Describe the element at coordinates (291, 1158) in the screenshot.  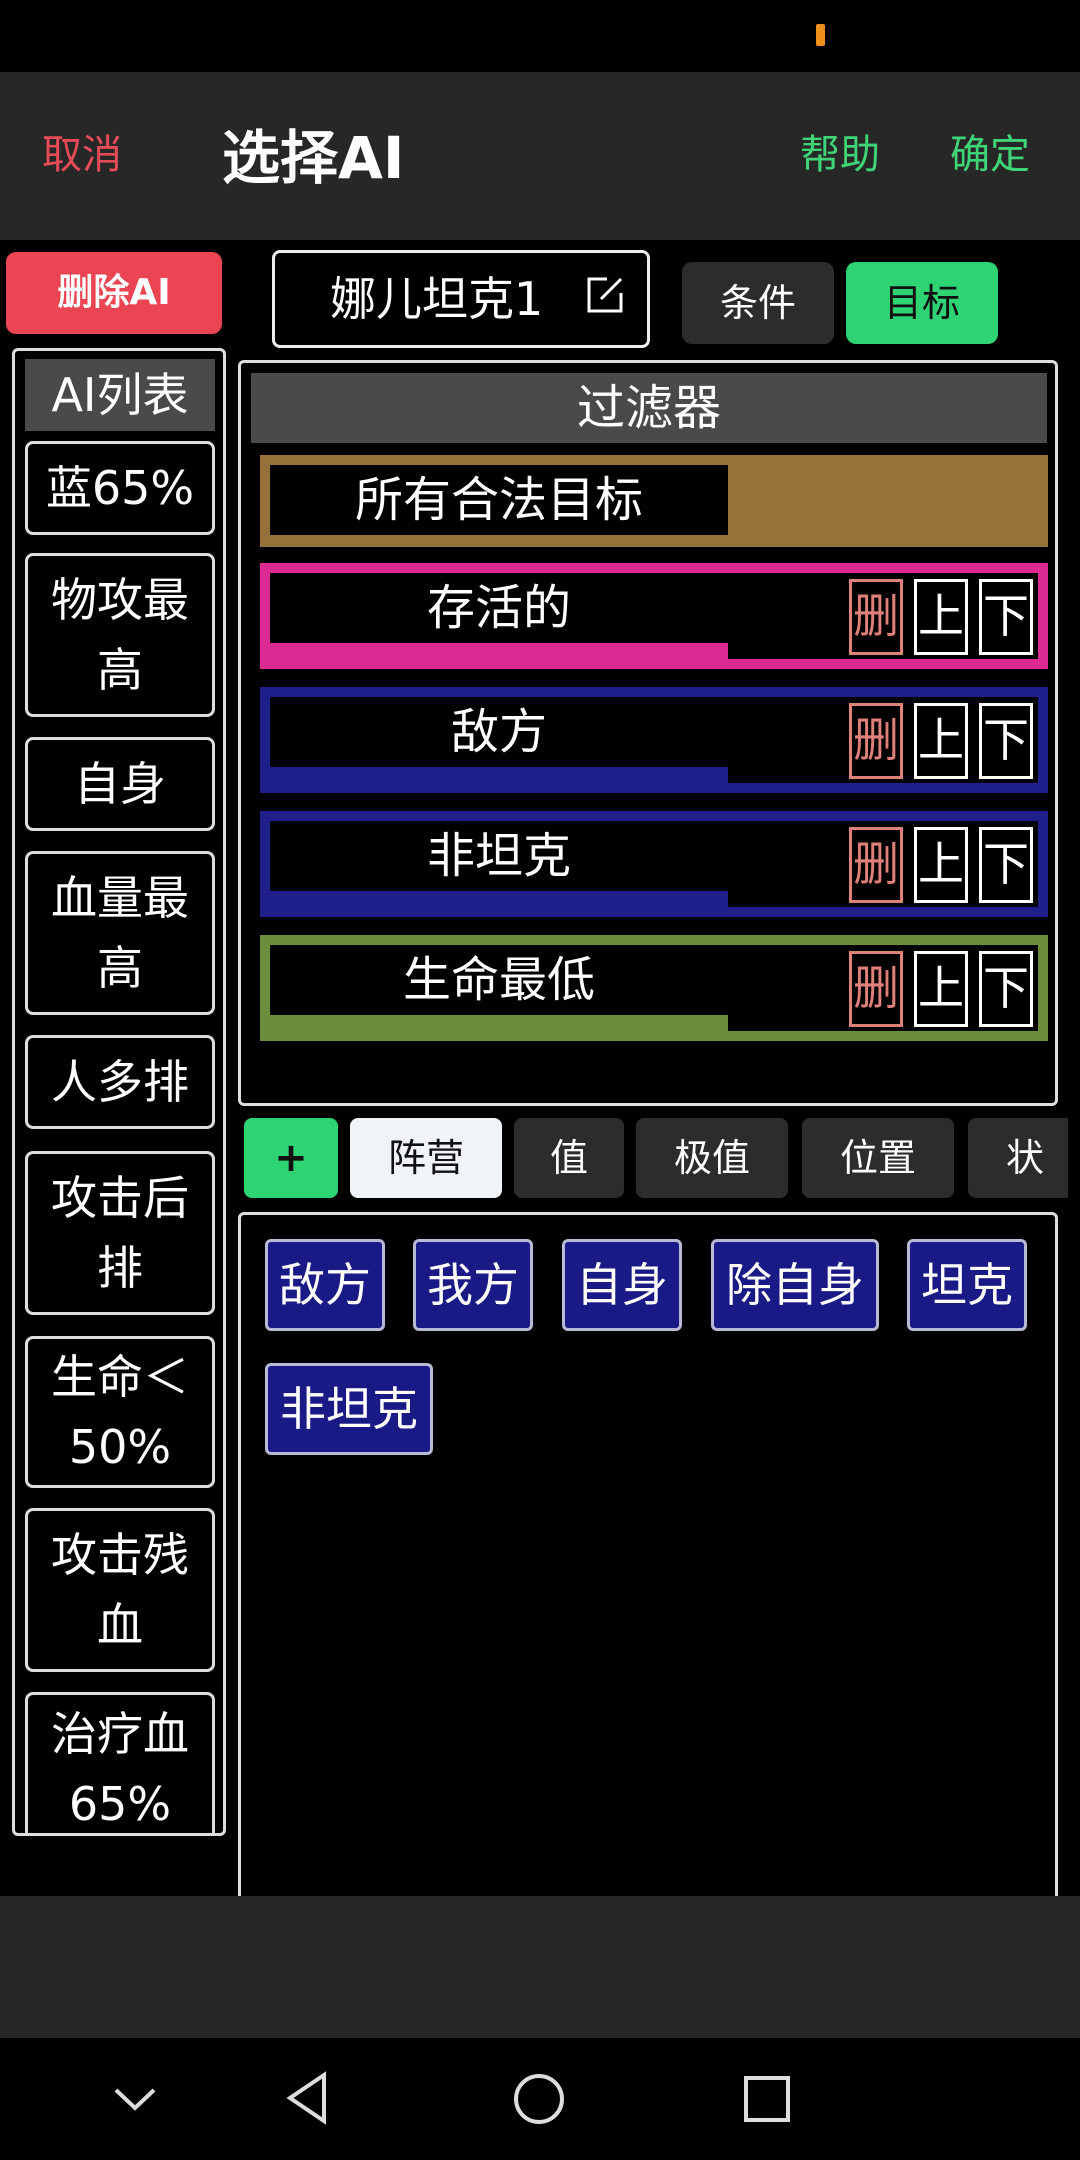
I see `add-filter-button: +` at that location.